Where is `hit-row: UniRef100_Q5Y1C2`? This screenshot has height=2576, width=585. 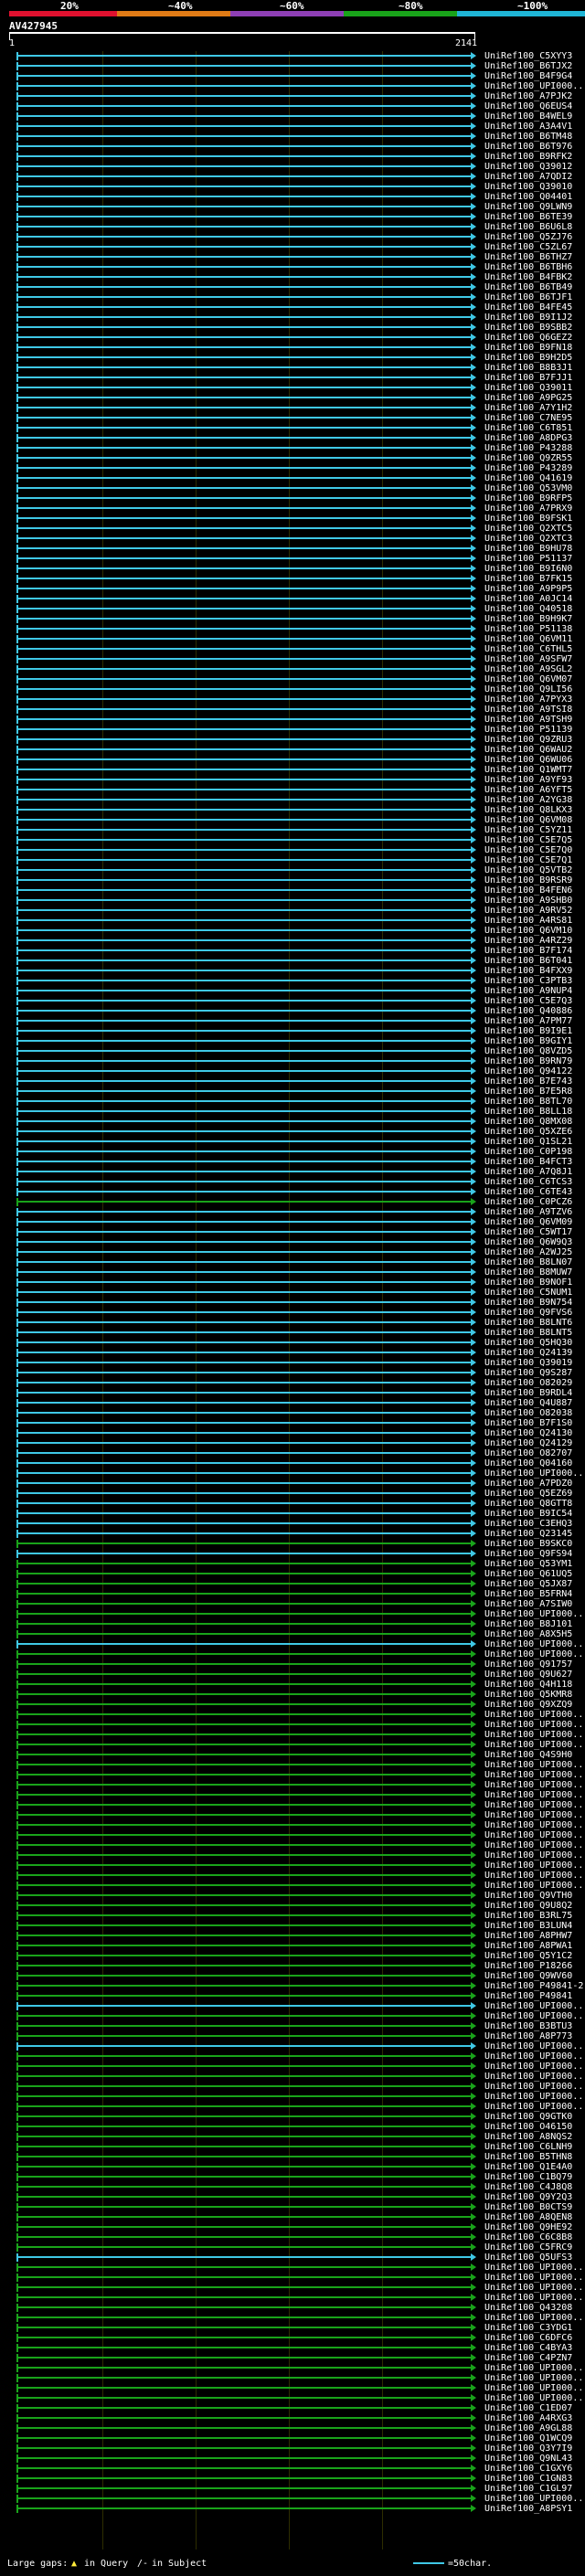
hit-row: UniRef100_Q5Y1C2 is located at coordinates (293, 1956).